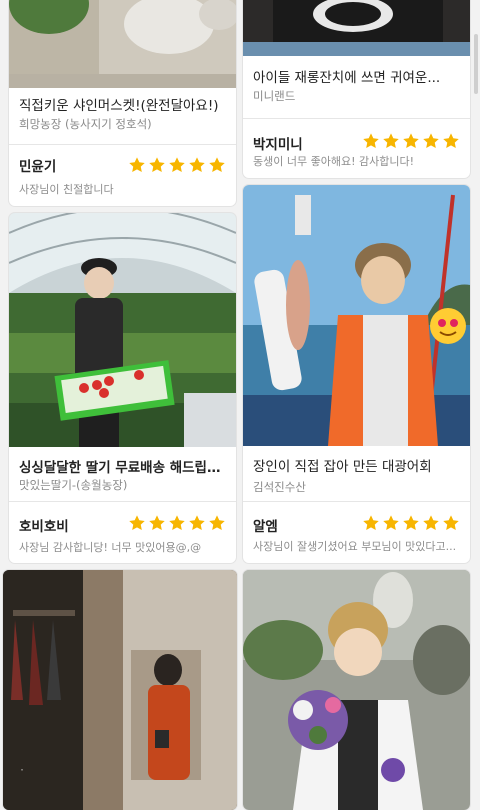 Image resolution: width=480 pixels, height=810 pixels. What do you see at coordinates (123, 468) in the screenshot?
I see `product-title: 싱싱달달한 딸기 무료배송 해드립니다.` at bounding box center [123, 468].